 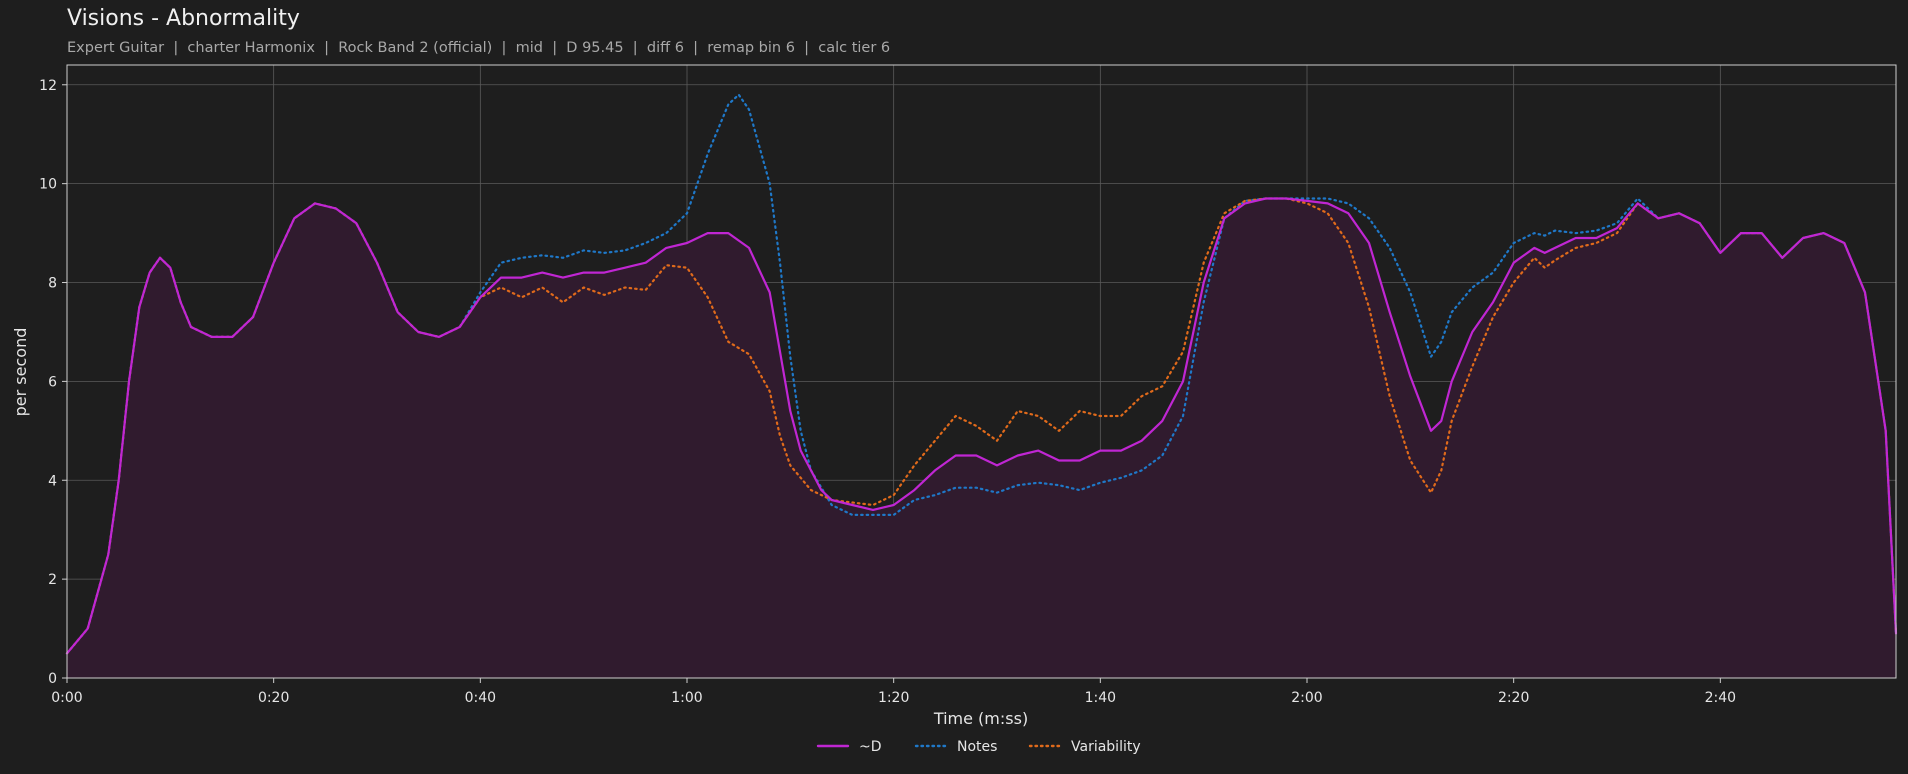 I want to click on y-tick-label: 6, so click(x=52, y=382).